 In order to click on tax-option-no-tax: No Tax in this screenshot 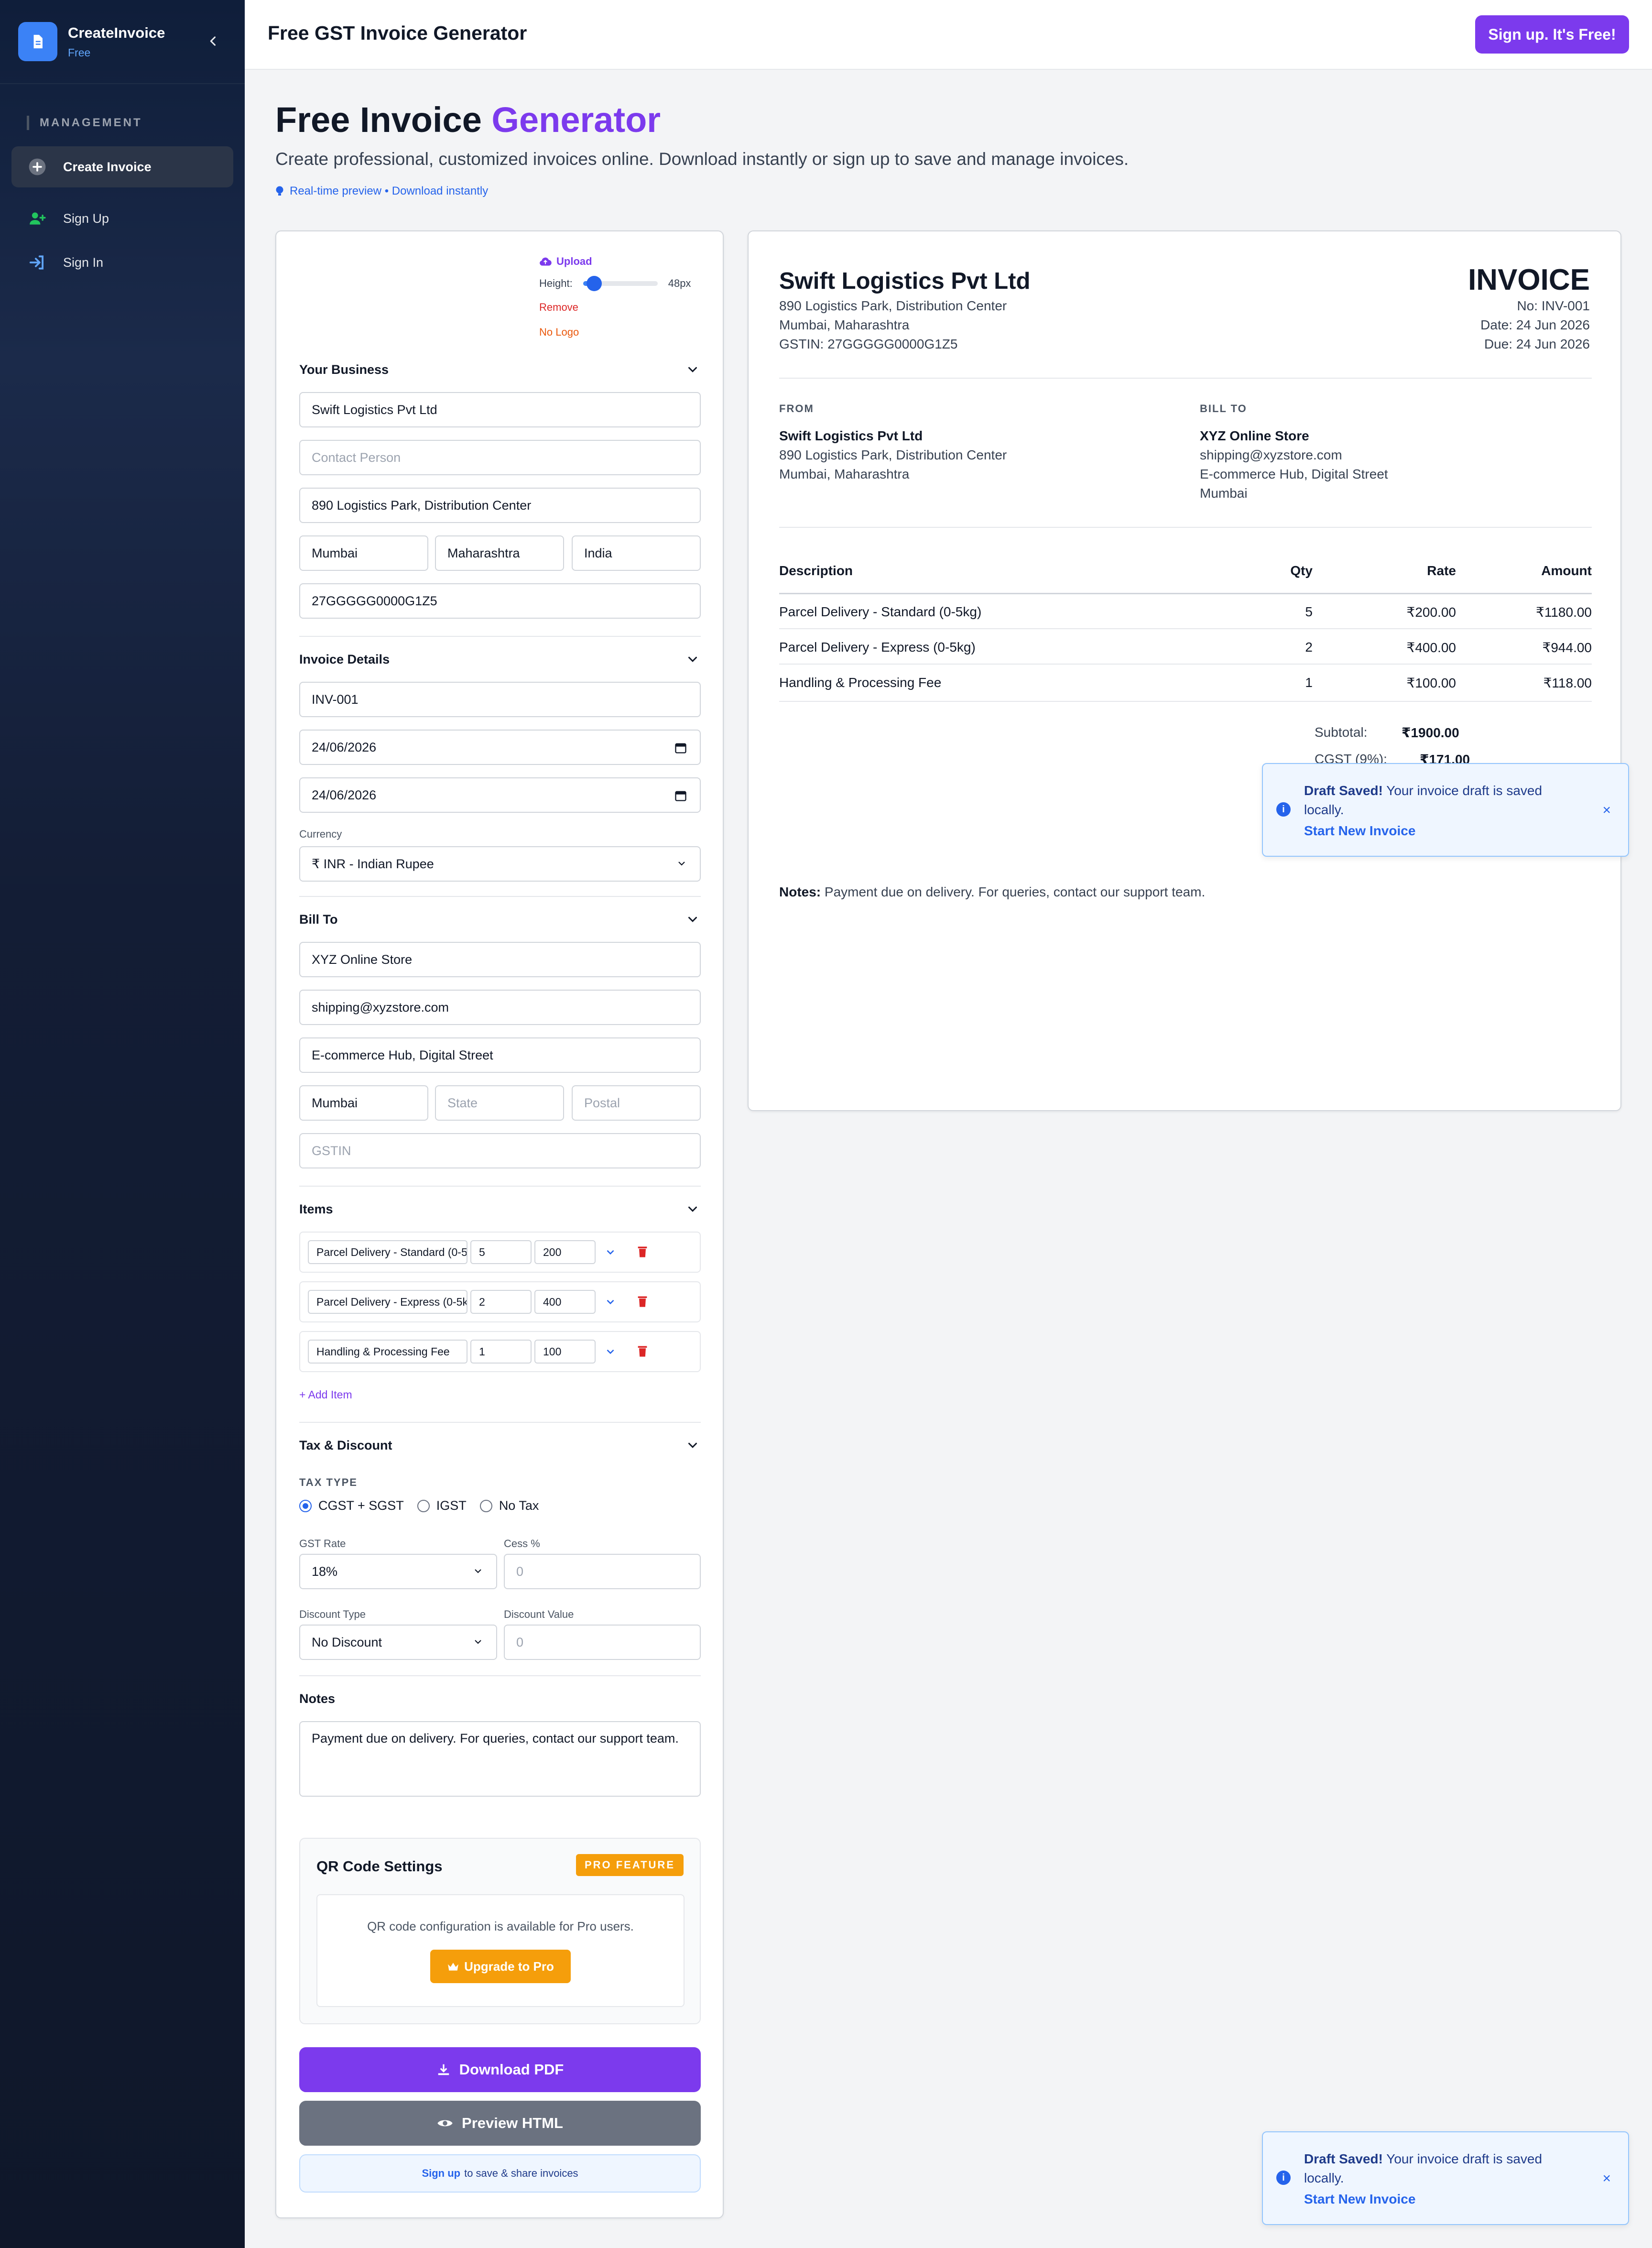, I will do `click(509, 1505)`.